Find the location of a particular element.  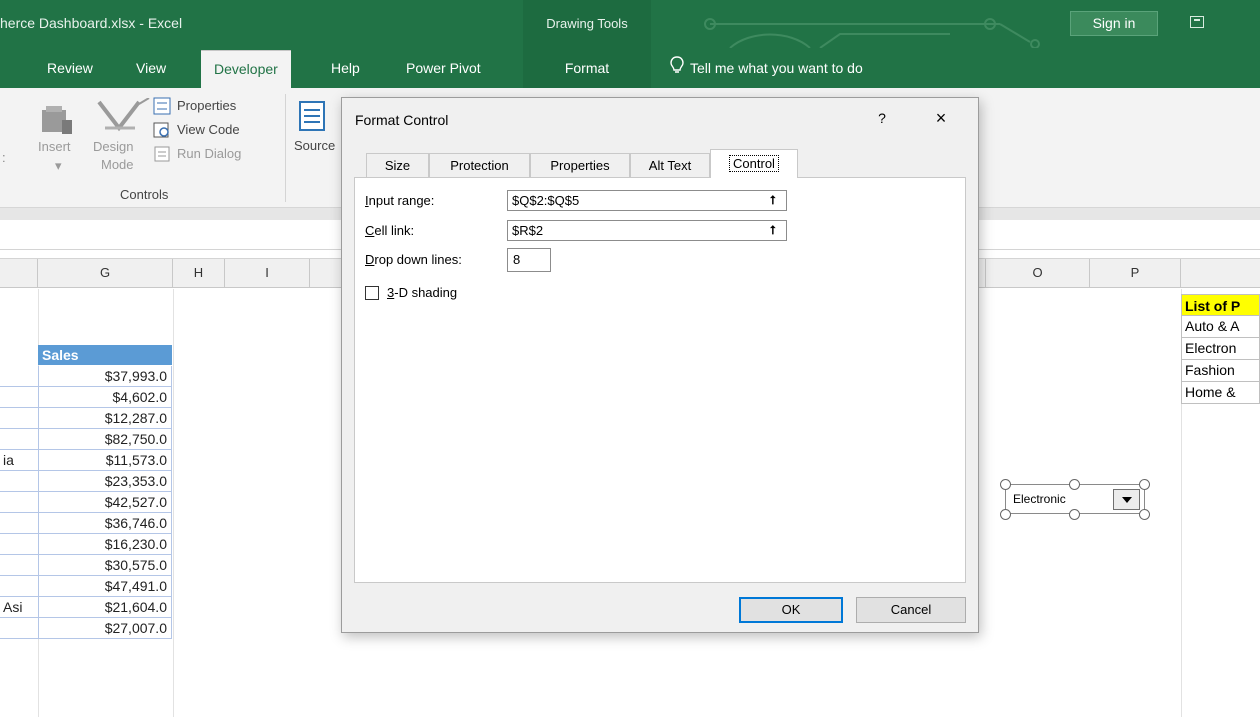

tab-protection: Protection is located at coordinates (479, 165).